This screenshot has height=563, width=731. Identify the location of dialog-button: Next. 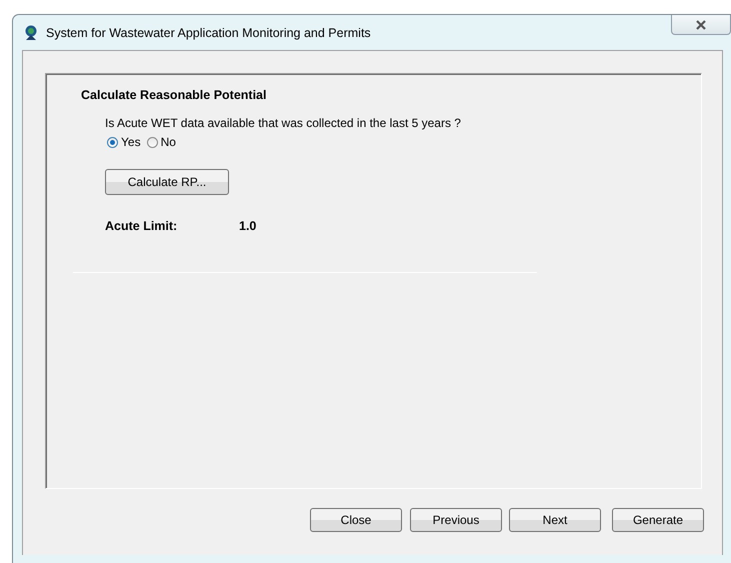
(555, 520).